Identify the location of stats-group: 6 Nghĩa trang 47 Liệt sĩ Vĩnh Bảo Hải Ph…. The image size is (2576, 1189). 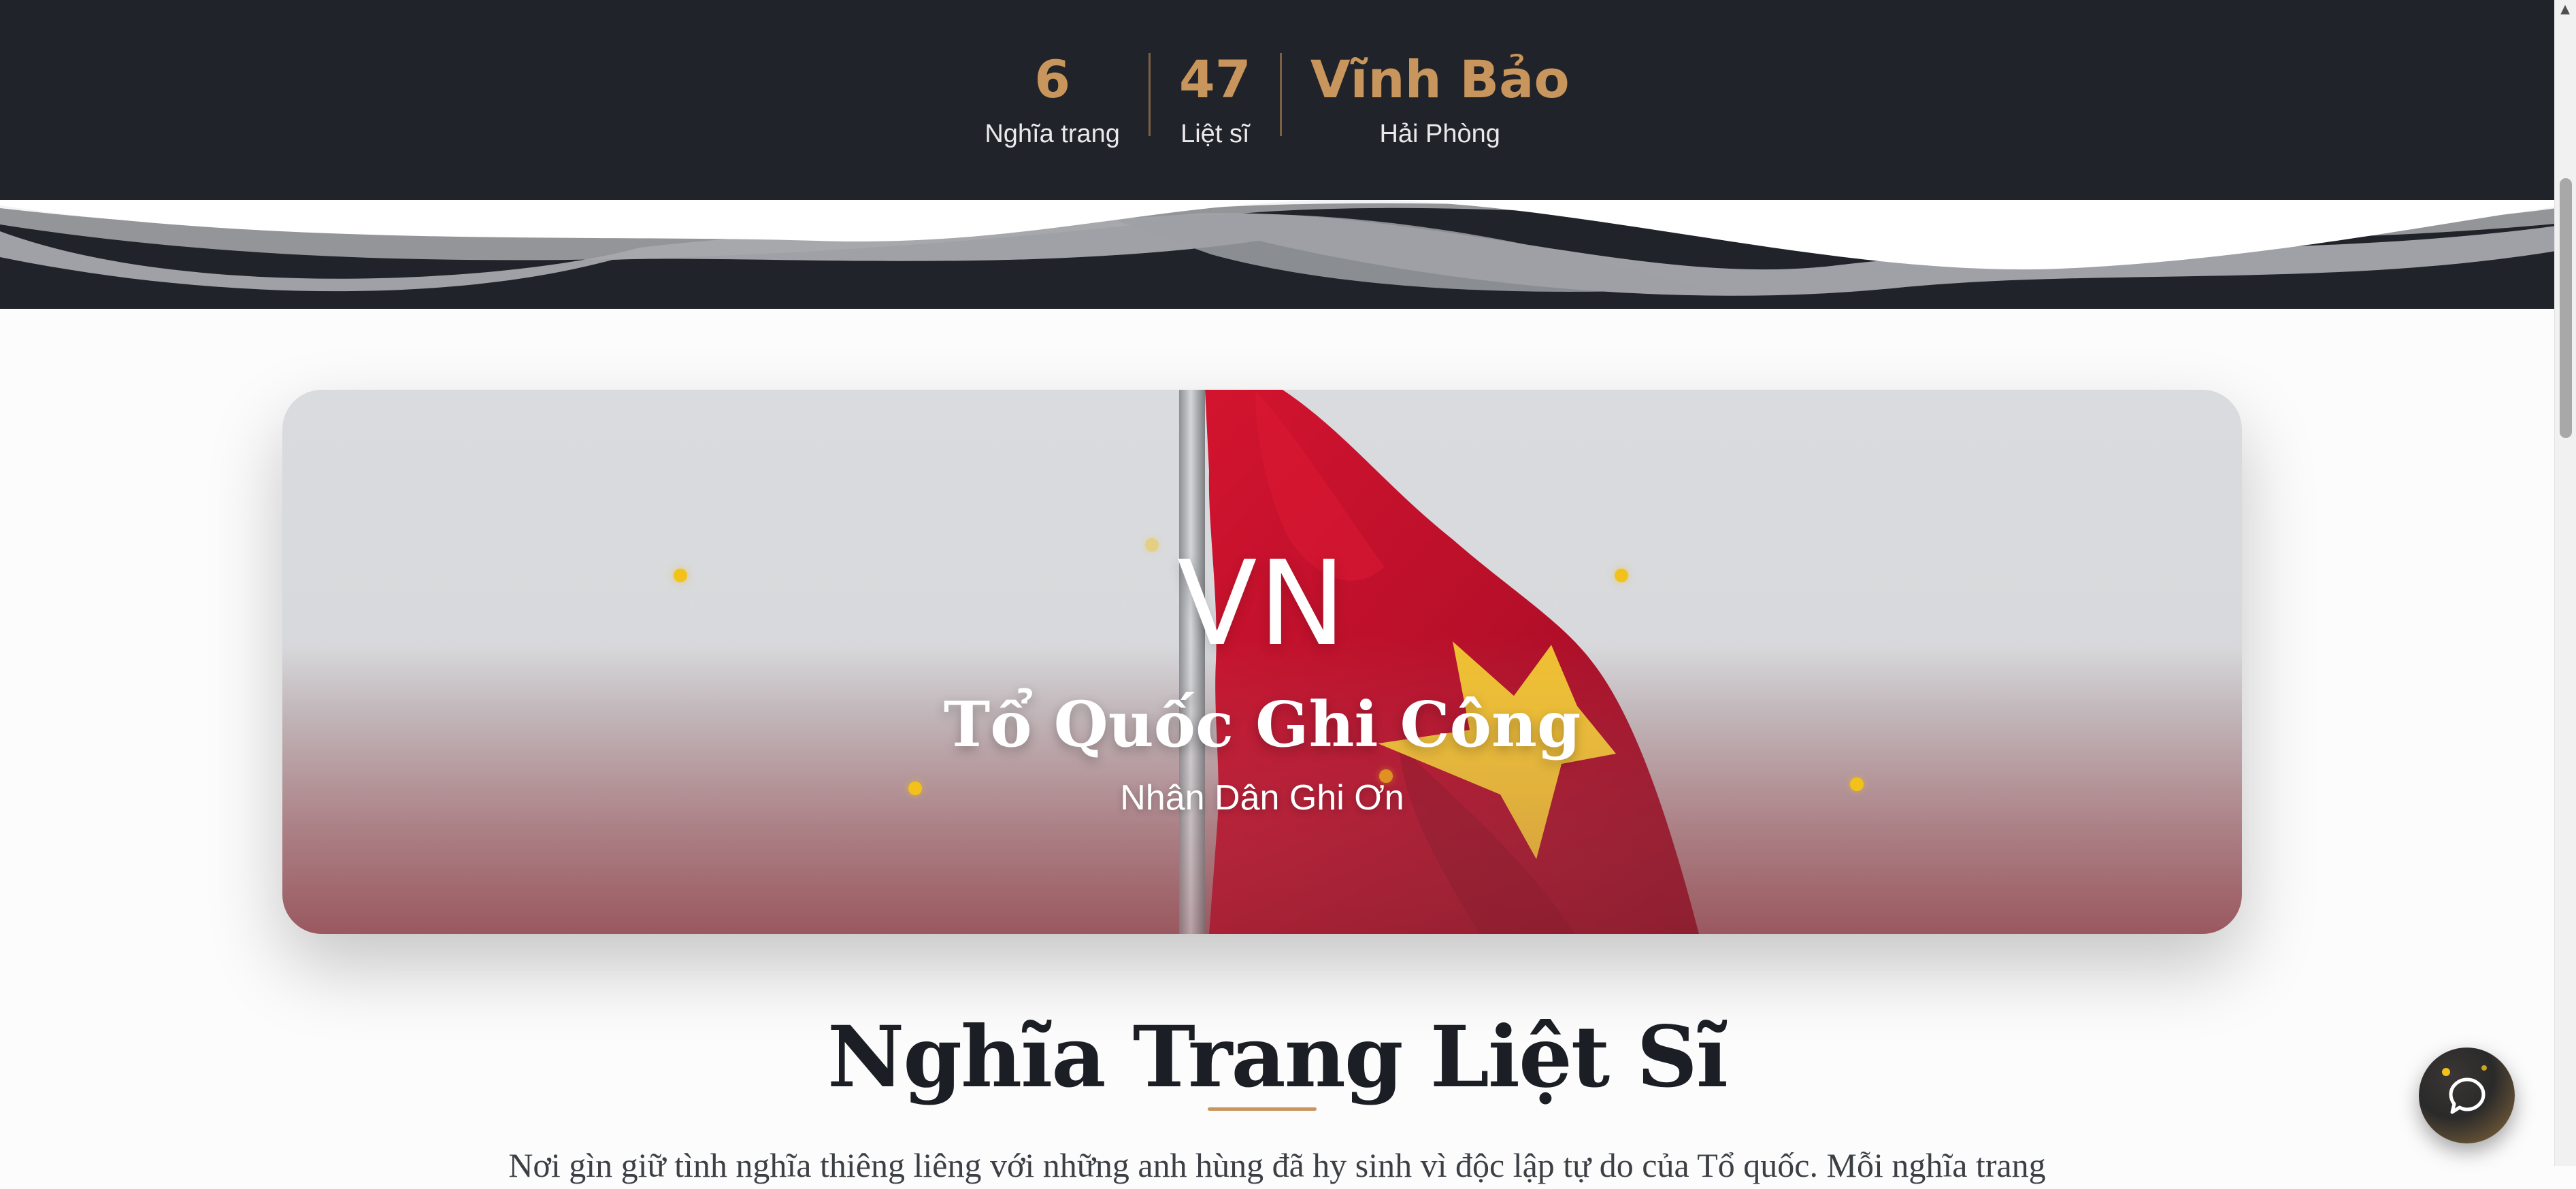
(1277, 96).